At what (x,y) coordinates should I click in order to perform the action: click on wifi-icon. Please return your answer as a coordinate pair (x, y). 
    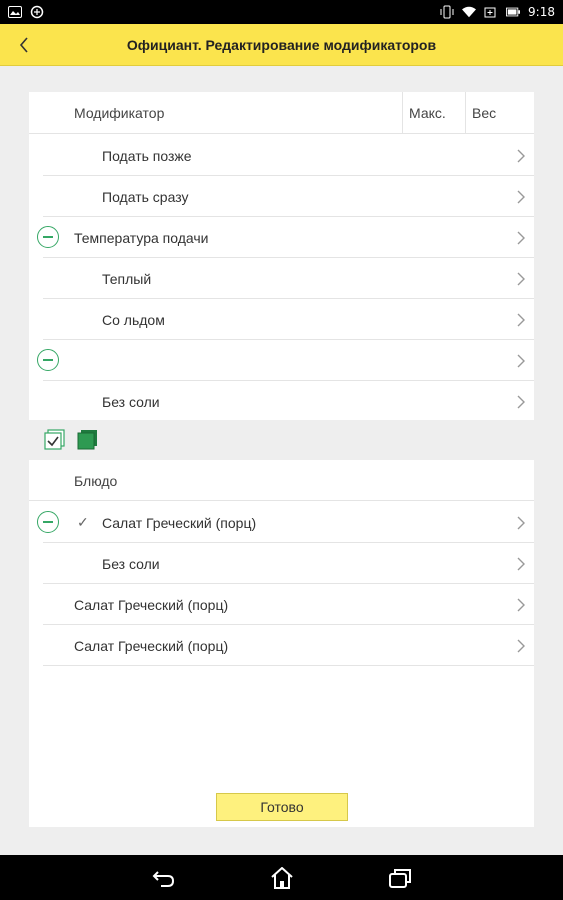
    Looking at the image, I should click on (469, 12).